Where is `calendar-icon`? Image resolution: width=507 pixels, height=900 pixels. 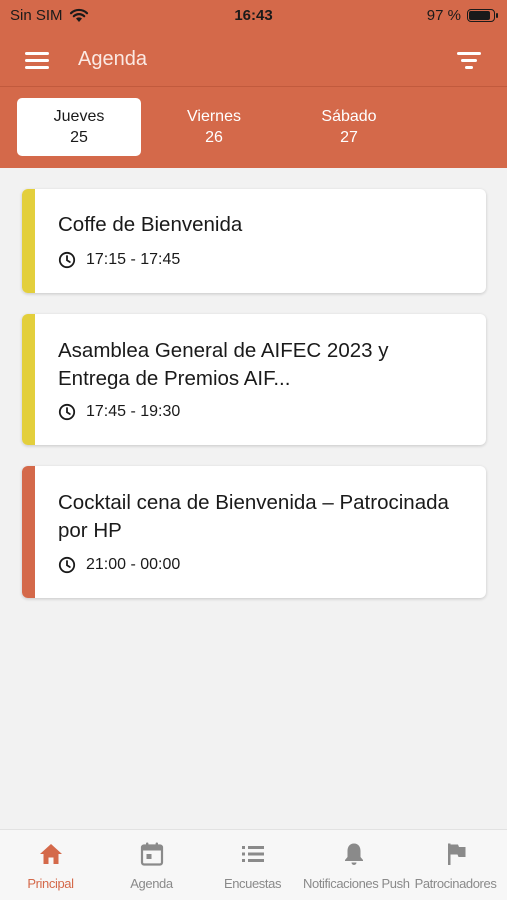
calendar-icon is located at coordinates (151, 854).